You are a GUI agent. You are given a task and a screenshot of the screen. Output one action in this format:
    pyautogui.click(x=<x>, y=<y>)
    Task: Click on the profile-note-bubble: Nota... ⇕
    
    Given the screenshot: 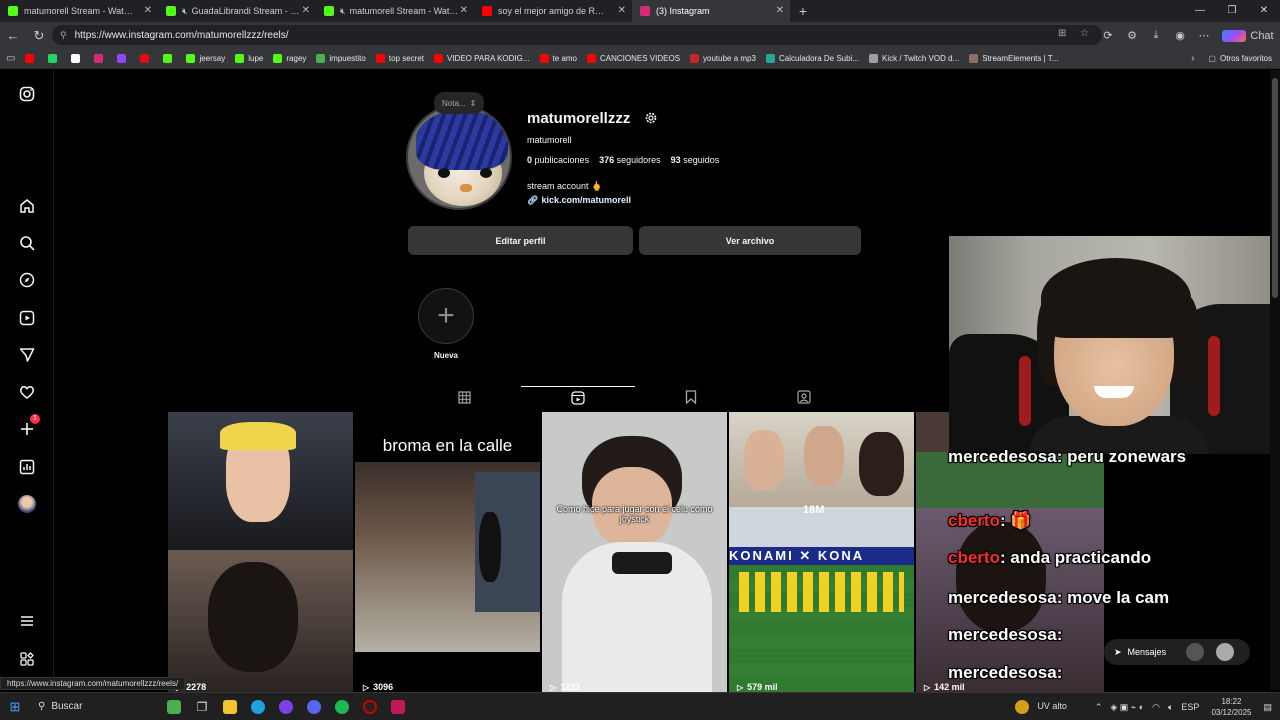 What is the action you would take?
    pyautogui.click(x=459, y=103)
    